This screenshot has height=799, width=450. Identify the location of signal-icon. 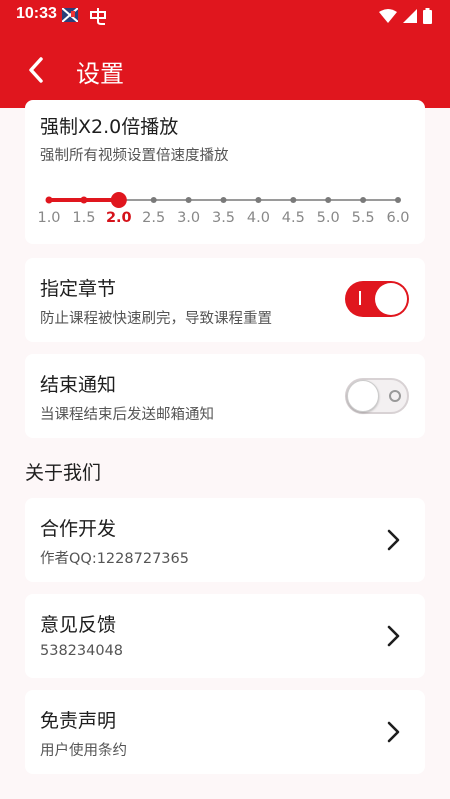
(410, 16).